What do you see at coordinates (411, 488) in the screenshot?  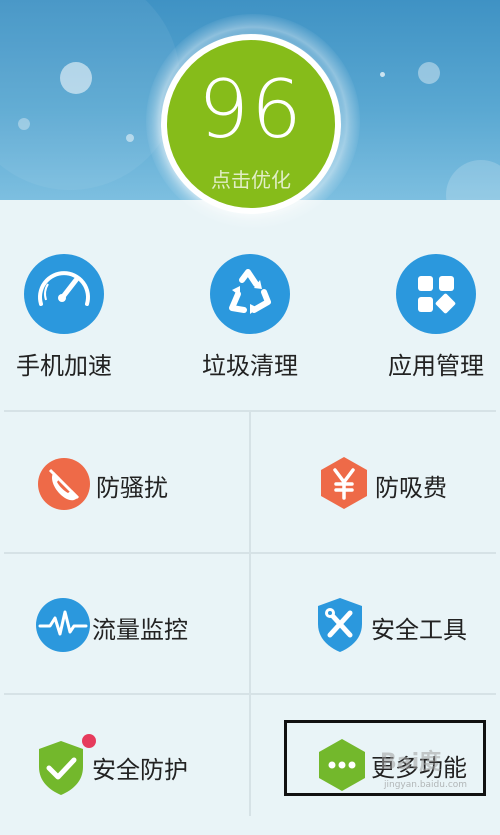 I see `feature-label: 防吸费` at bounding box center [411, 488].